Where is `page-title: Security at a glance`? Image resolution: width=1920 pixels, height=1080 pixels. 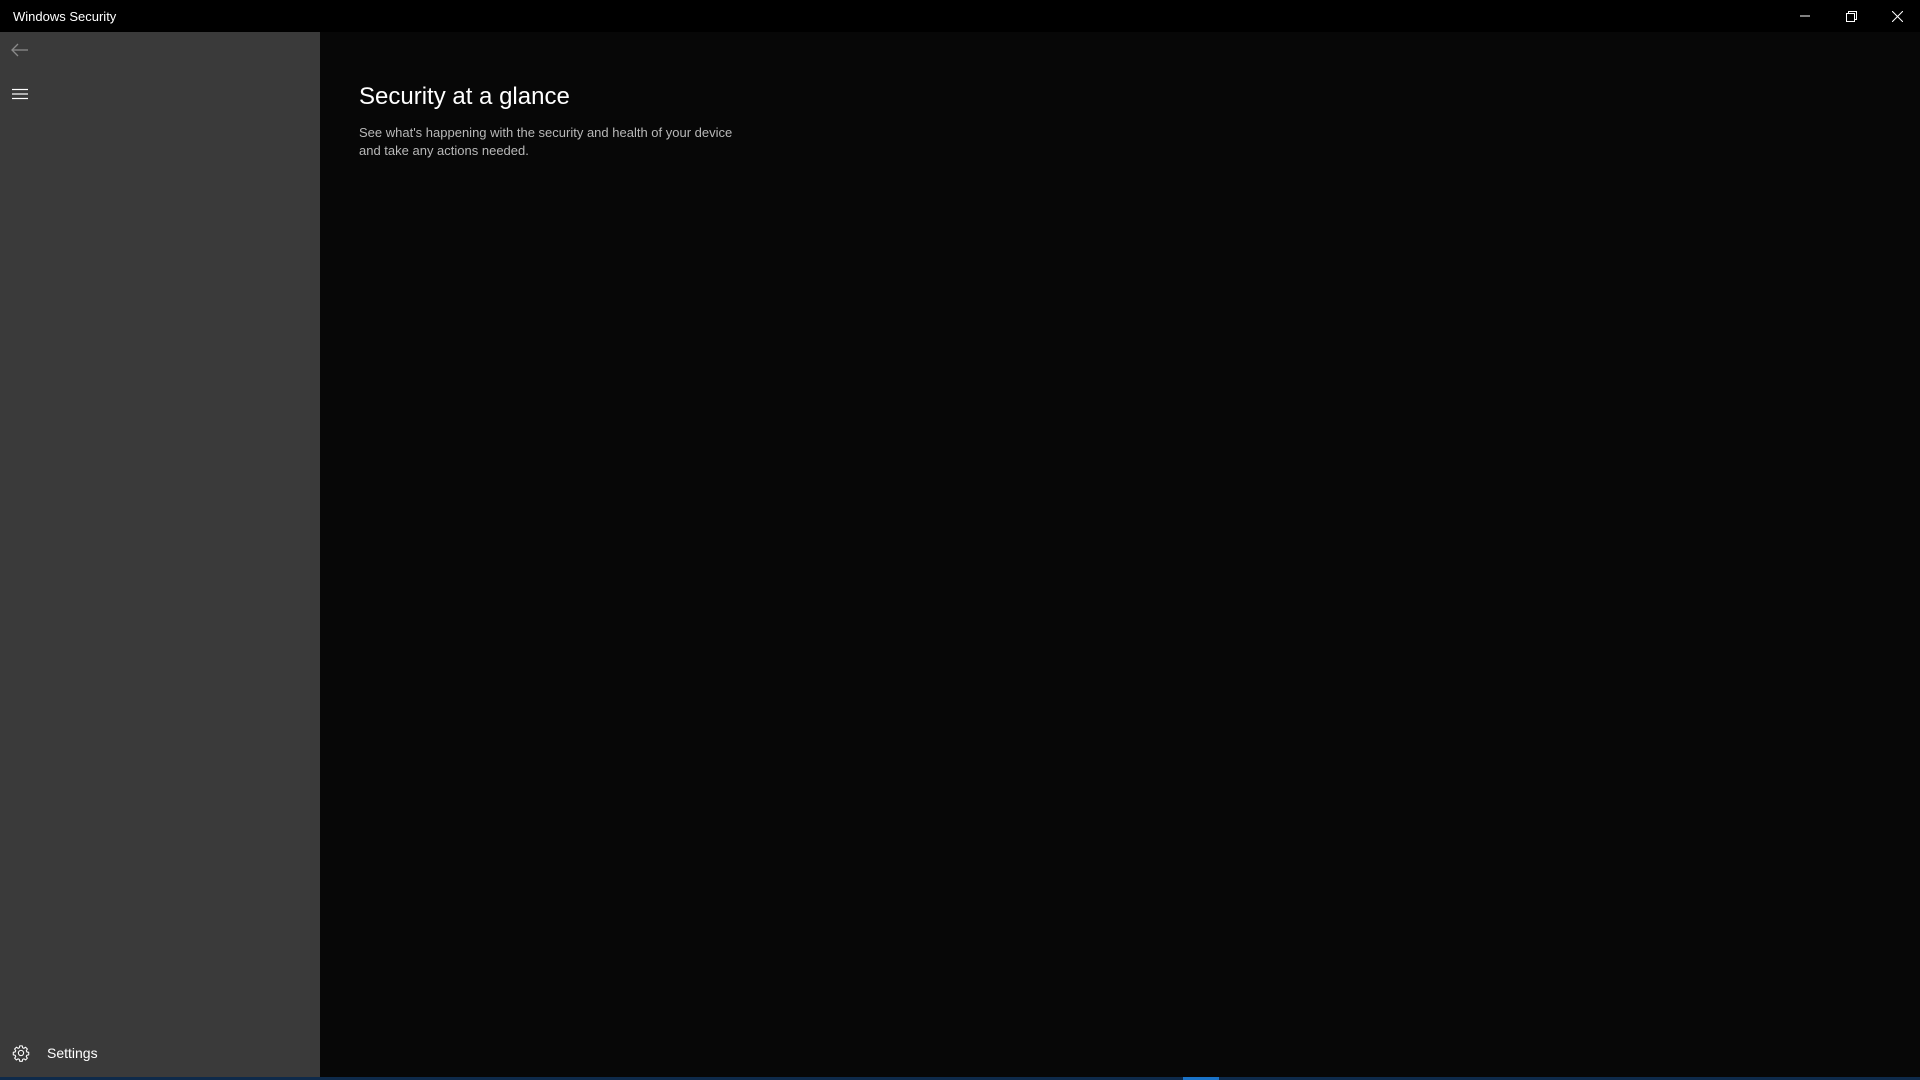
page-title: Security at a glance is located at coordinates (464, 96).